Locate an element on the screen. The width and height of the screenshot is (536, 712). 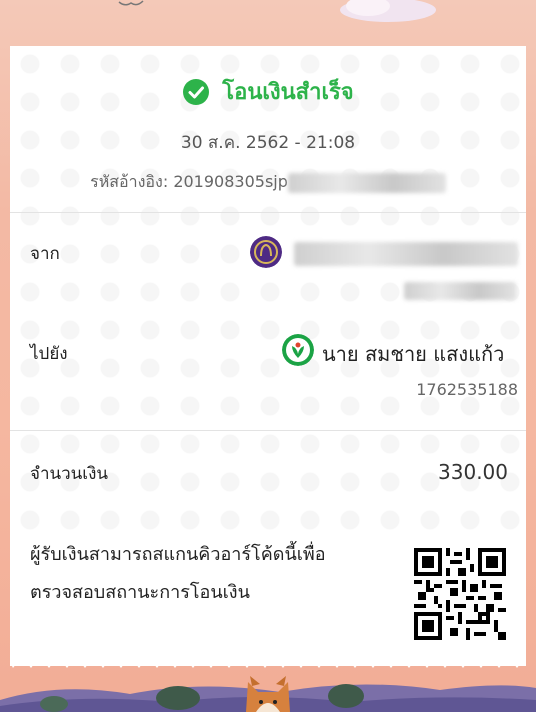
redacted-sender-account is located at coordinates (460, 291).